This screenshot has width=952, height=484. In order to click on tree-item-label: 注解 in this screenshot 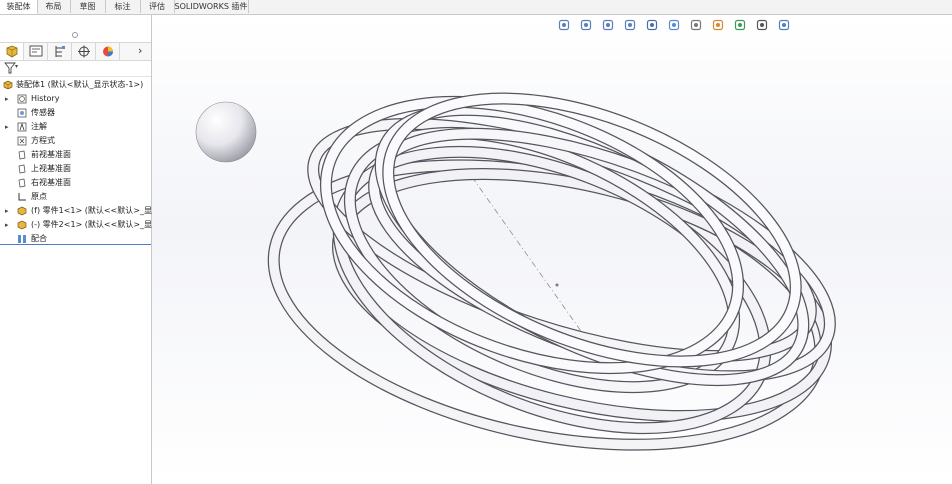, I will do `click(39, 126)`.